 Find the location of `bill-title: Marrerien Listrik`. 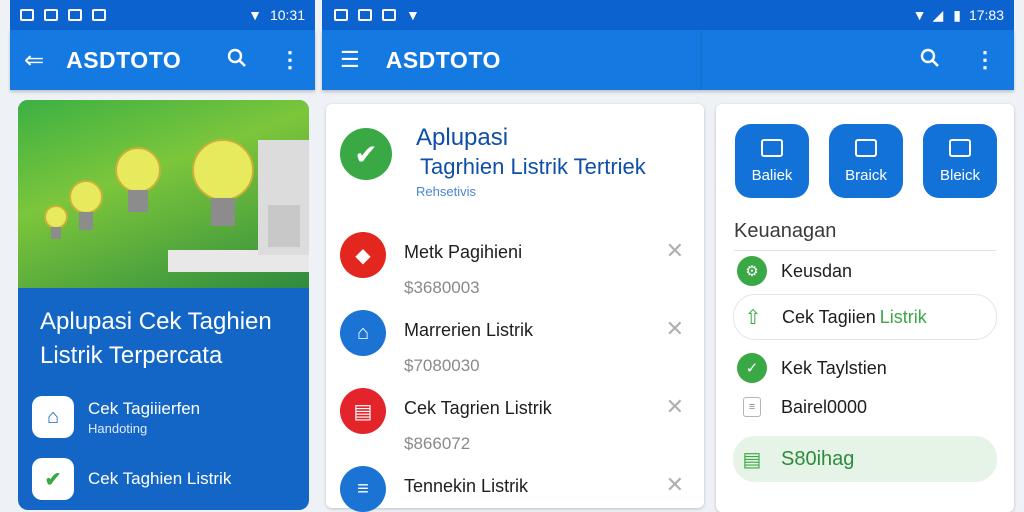

bill-title: Marrerien Listrik is located at coordinates (469, 330).